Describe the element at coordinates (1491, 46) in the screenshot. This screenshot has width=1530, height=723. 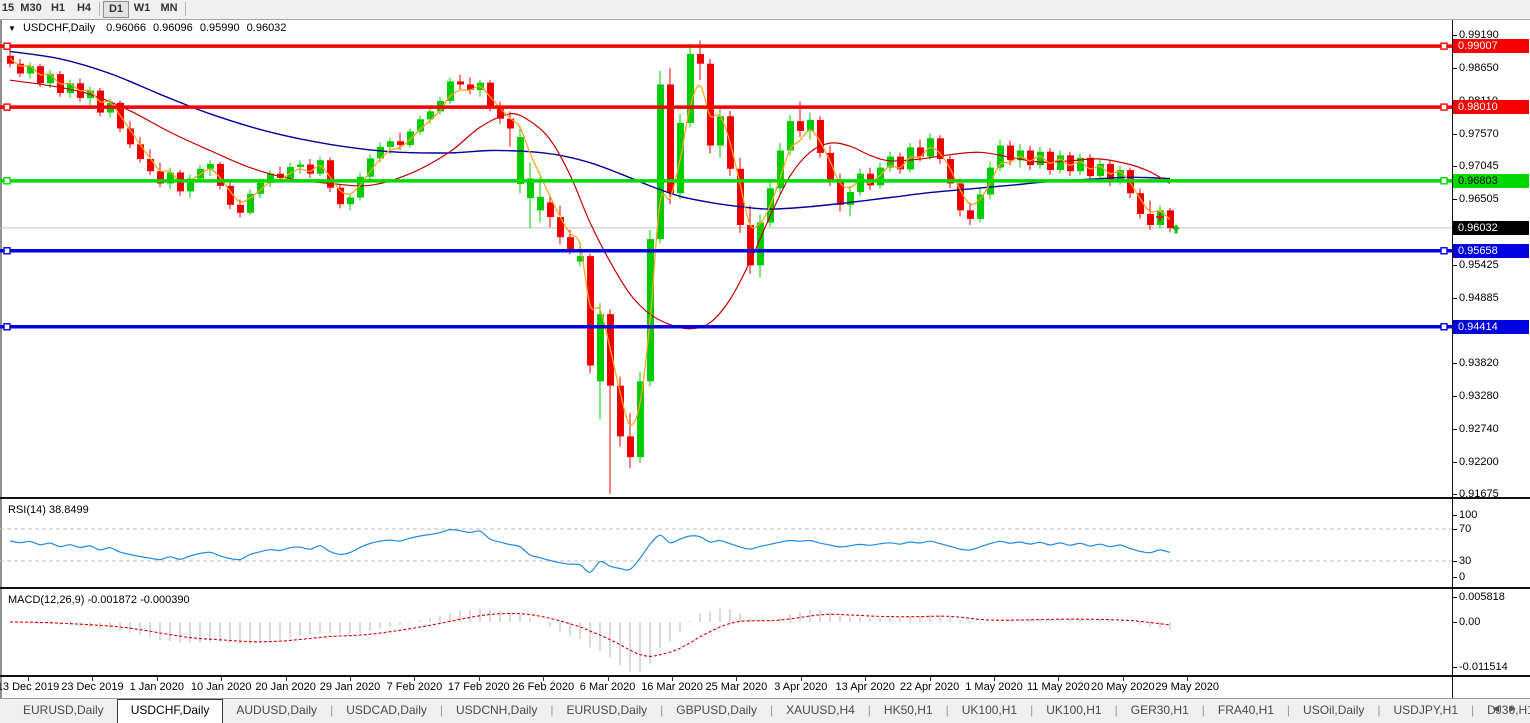
I see `price-level-badge: 0.99007` at that location.